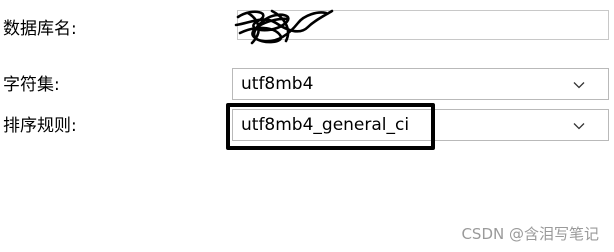 This screenshot has height=252, width=614. What do you see at coordinates (40, 29) in the screenshot?
I see `db-name-label: 数据库名:` at bounding box center [40, 29].